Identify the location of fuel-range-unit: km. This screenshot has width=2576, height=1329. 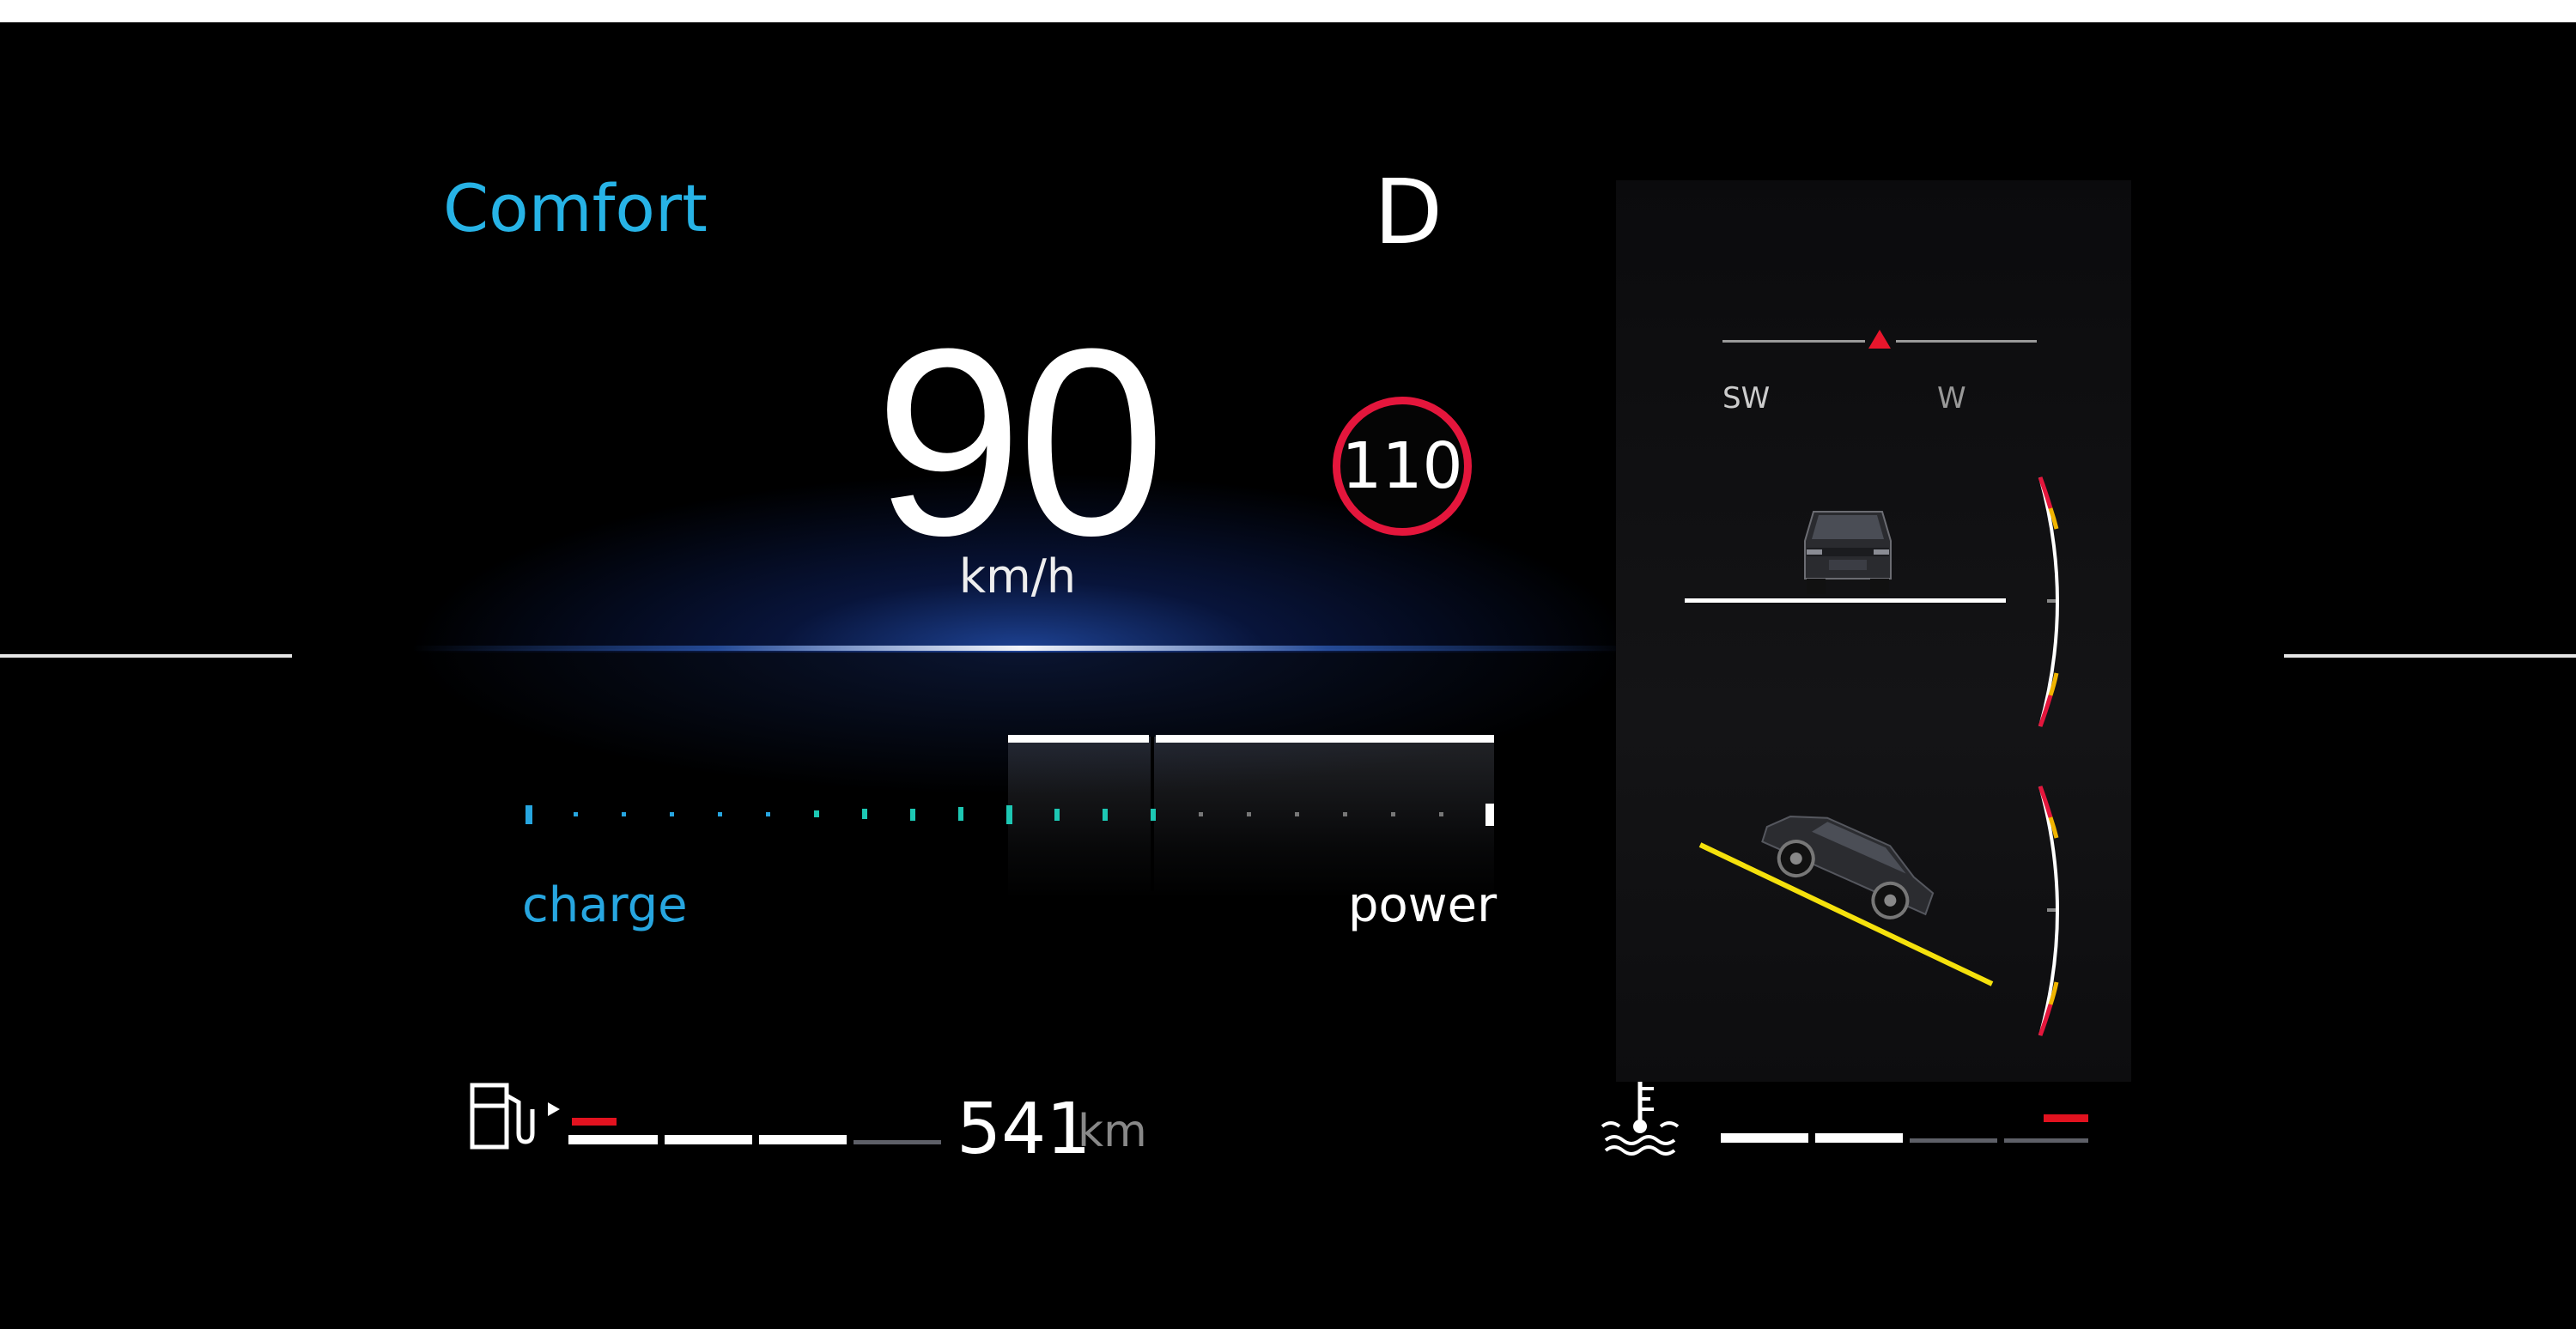
(1112, 1131).